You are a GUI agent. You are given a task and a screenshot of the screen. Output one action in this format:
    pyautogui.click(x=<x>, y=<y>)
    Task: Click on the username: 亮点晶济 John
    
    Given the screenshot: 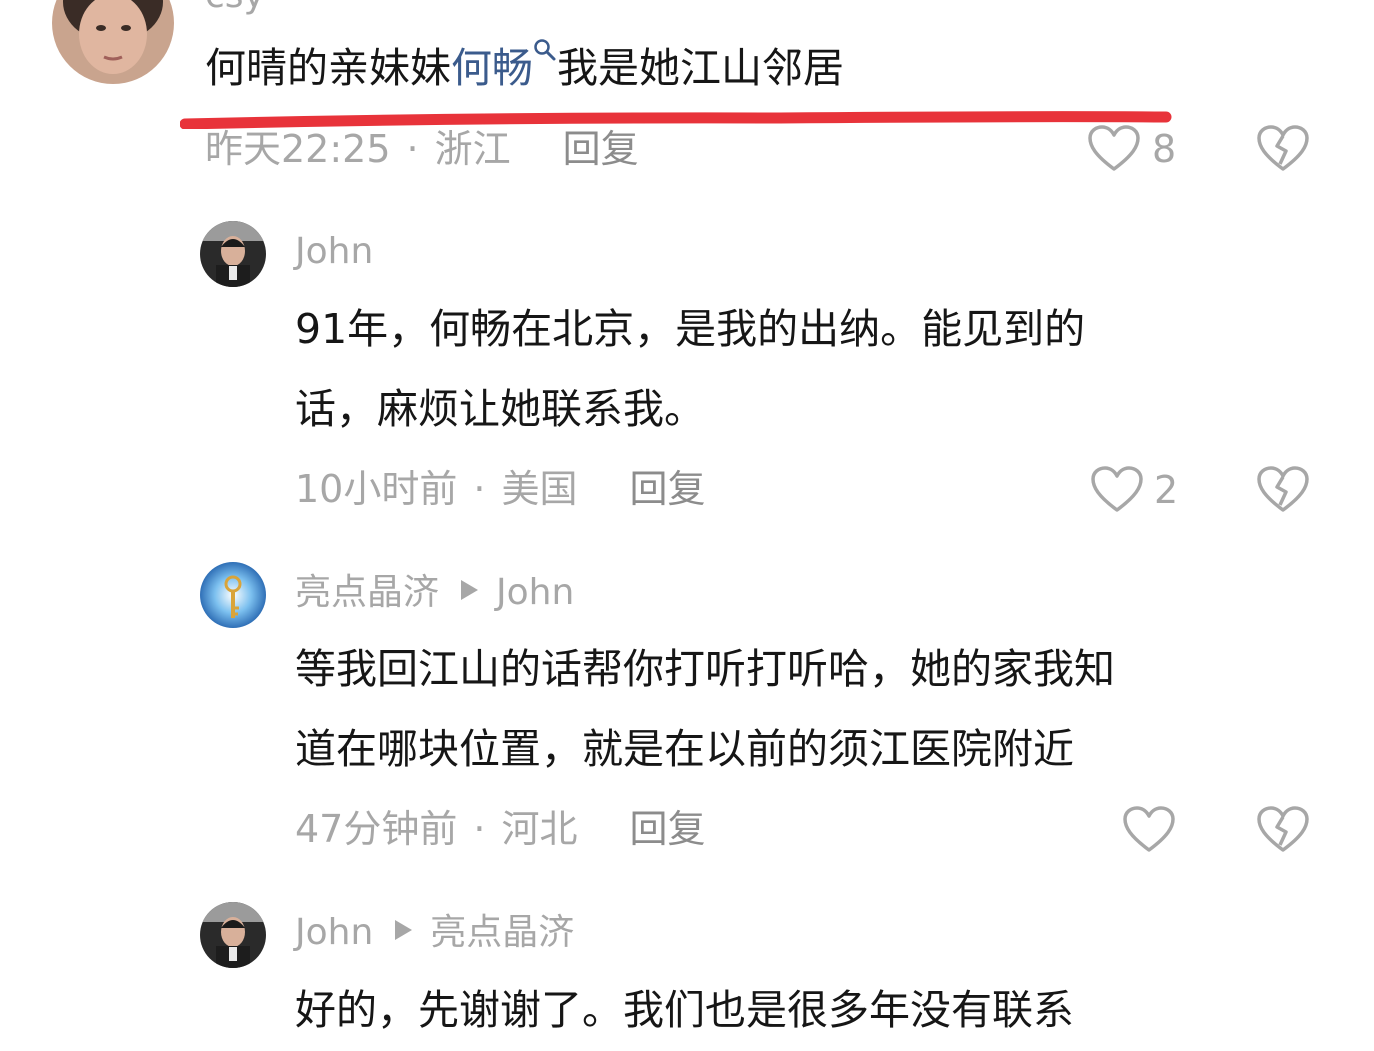 What is the action you would take?
    pyautogui.click(x=434, y=593)
    